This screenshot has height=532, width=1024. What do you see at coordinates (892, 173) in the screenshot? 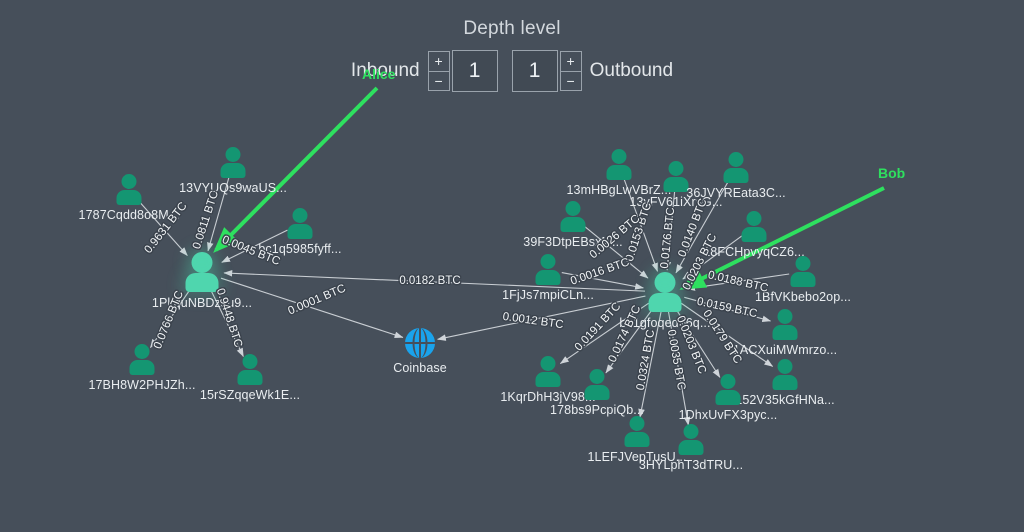
I see `bob-annotation-label: Bob` at bounding box center [892, 173].